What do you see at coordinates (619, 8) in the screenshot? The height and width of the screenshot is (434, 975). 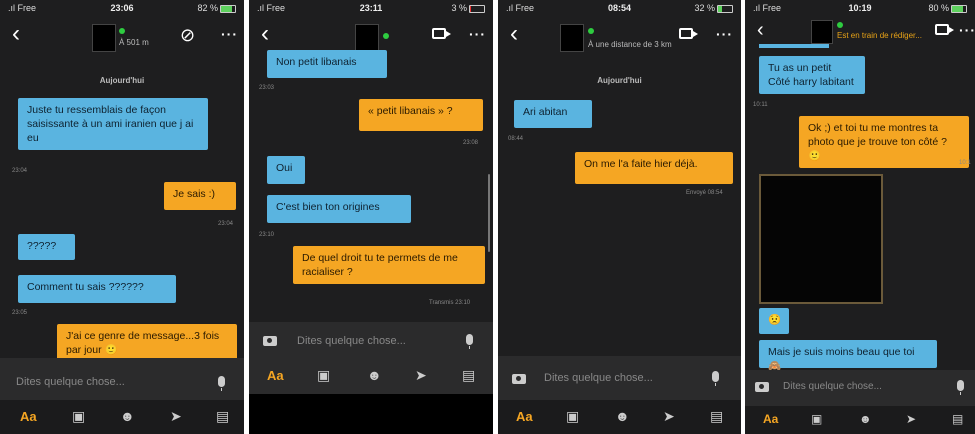 I see `status-bar: .ıl Free 08:54 32 %` at bounding box center [619, 8].